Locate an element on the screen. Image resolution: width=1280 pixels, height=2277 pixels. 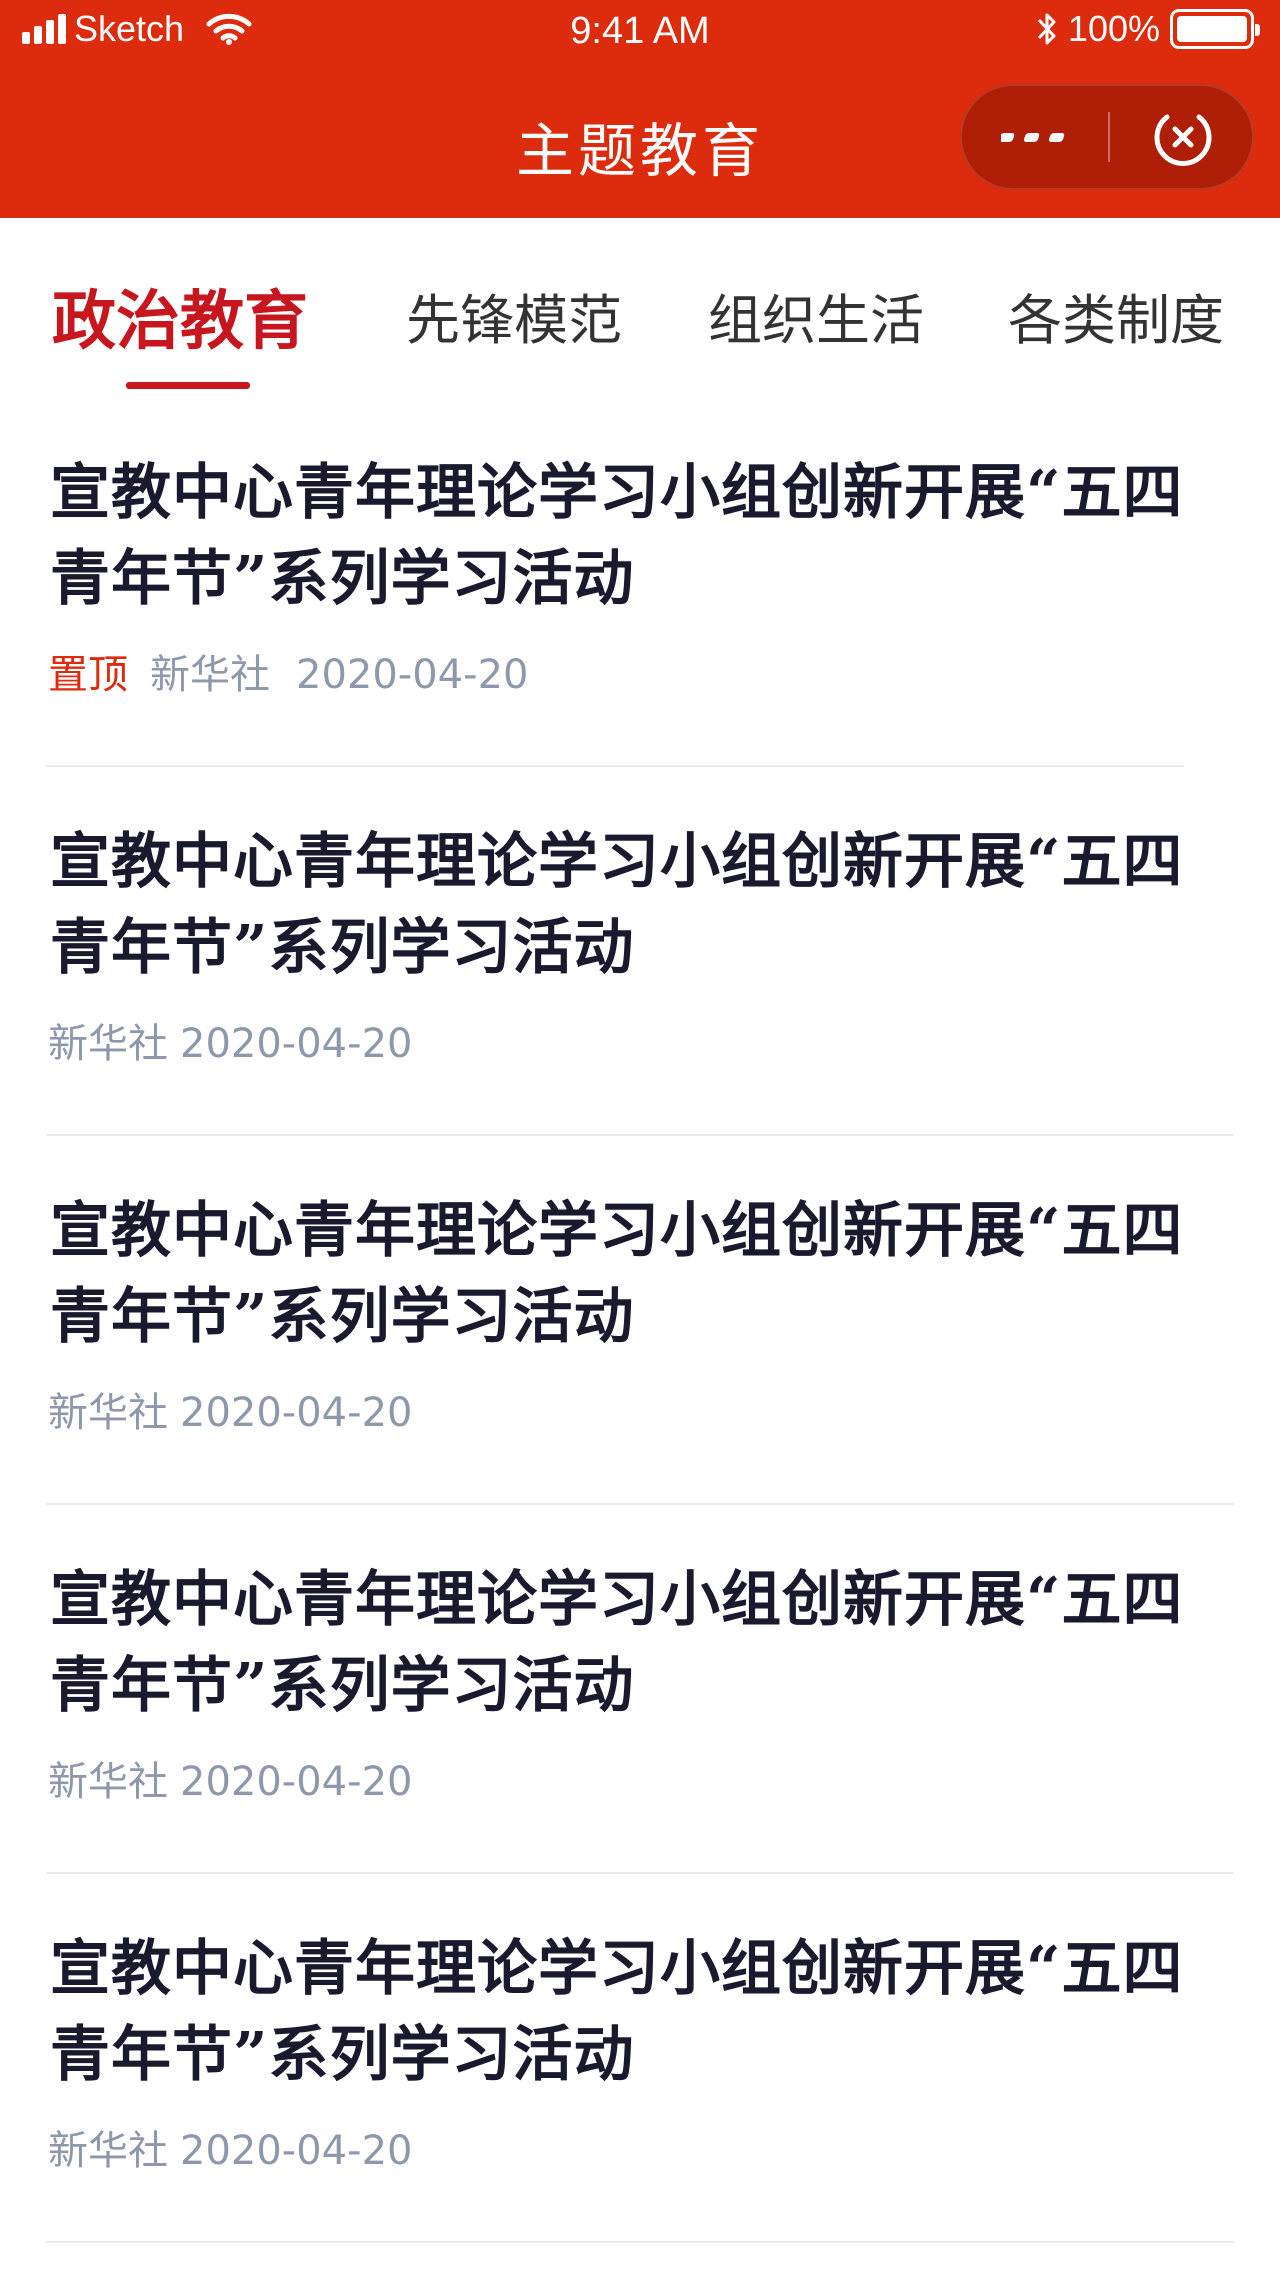
battery-percent: 100% is located at coordinates (1113, 28).